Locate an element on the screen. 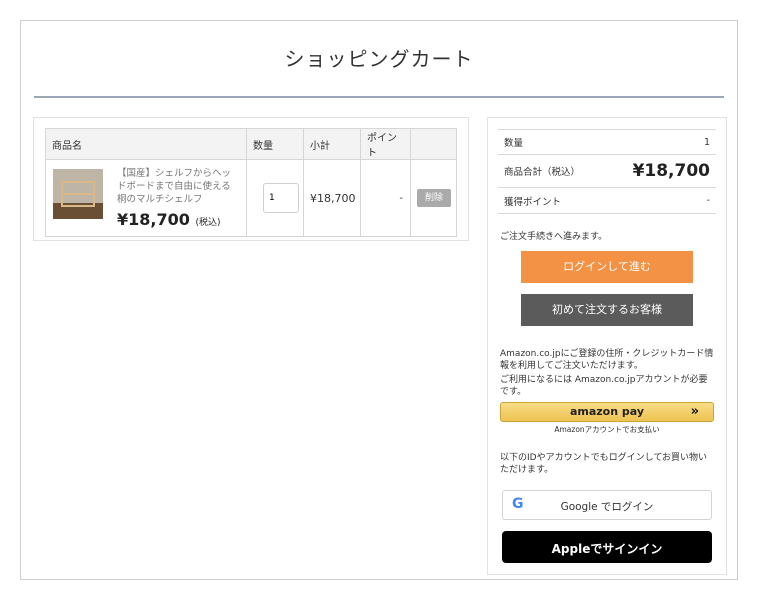 This screenshot has width=760, height=605. header-qty: 数量 is located at coordinates (275, 144).